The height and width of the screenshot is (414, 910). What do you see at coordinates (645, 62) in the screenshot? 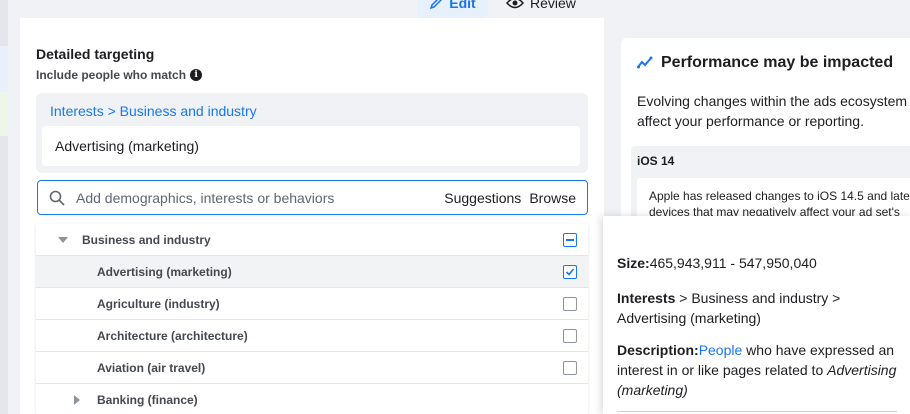
I see `trend-icon` at bounding box center [645, 62].